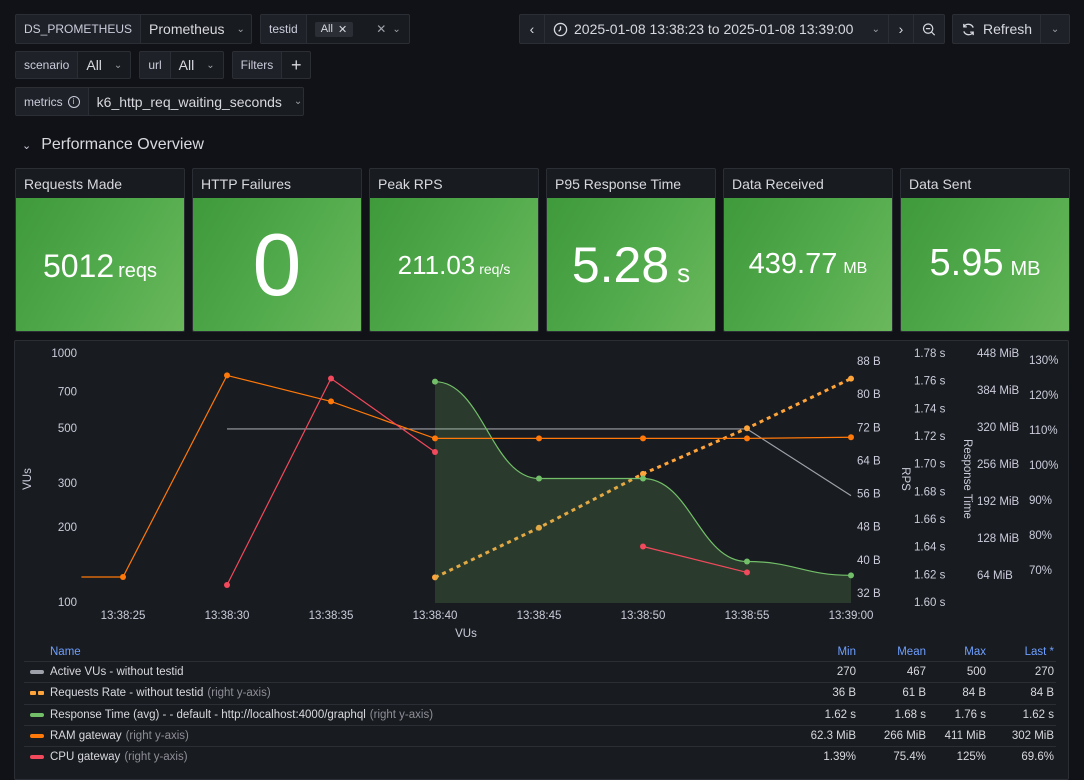  I want to click on y-tick-label-mib: 192 MiB, so click(998, 502).